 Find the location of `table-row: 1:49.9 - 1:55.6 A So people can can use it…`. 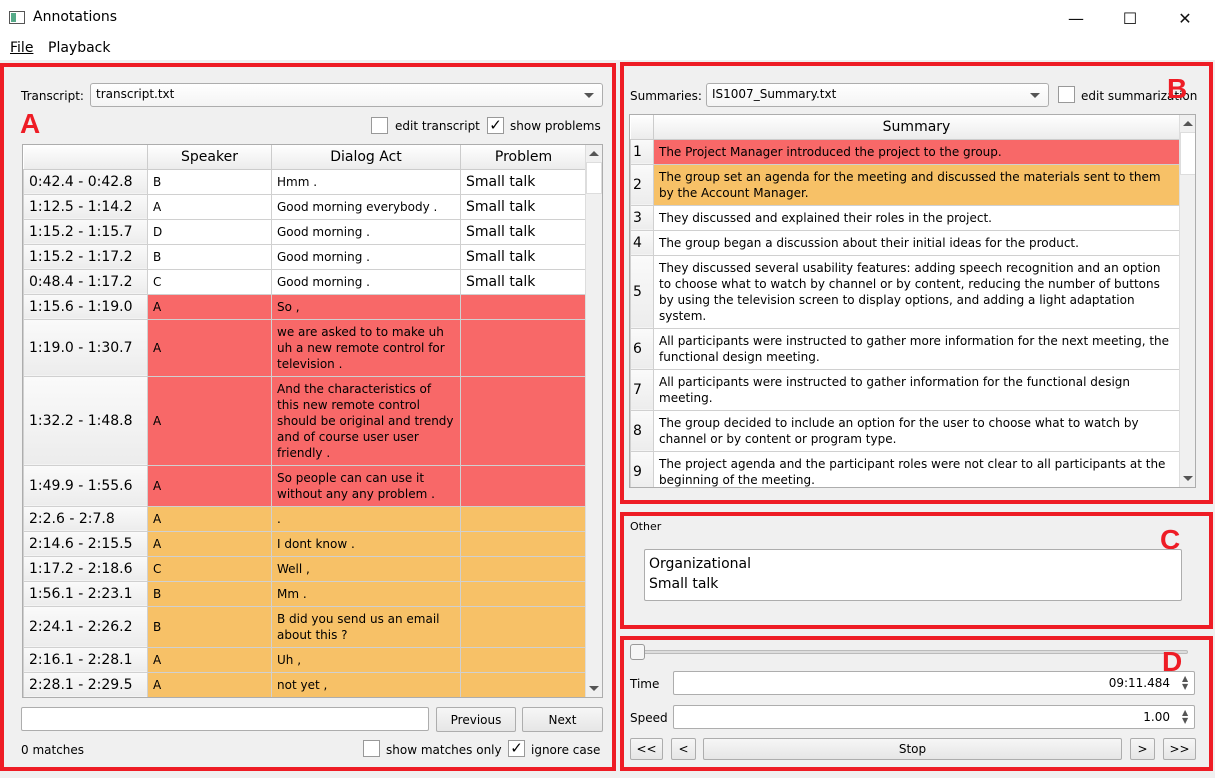

table-row: 1:49.9 - 1:55.6 A So people can can use it… is located at coordinates (305, 485).